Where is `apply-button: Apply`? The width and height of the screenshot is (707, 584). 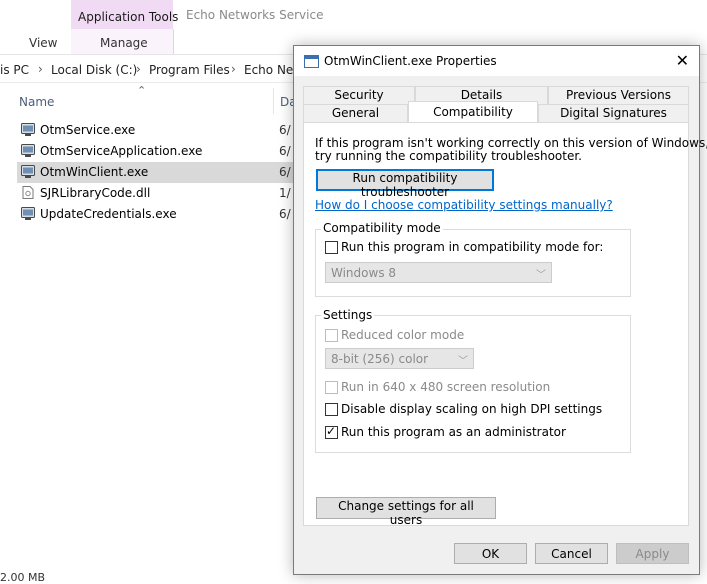 apply-button: Apply is located at coordinates (652, 553).